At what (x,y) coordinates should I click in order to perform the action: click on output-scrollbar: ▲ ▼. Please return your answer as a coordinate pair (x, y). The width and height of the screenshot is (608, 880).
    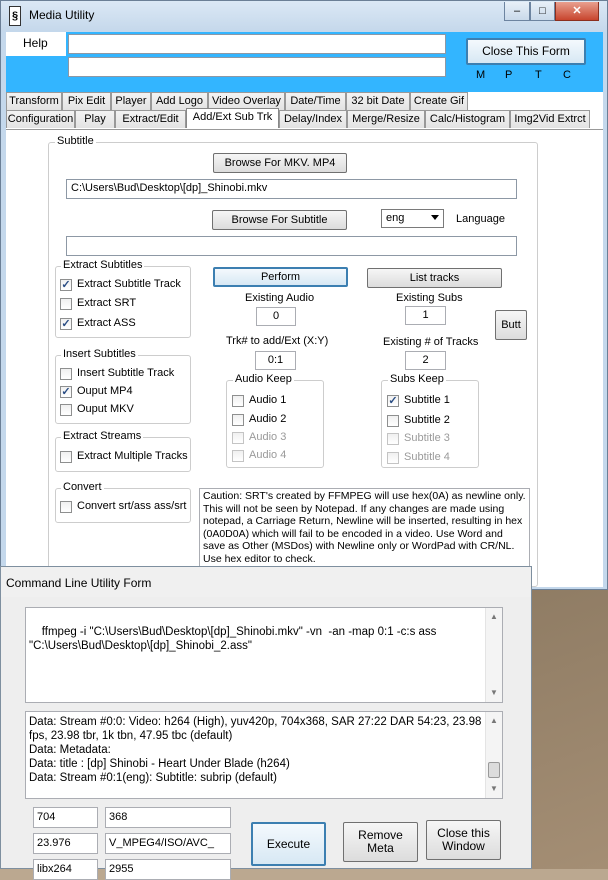
    Looking at the image, I should click on (493, 755).